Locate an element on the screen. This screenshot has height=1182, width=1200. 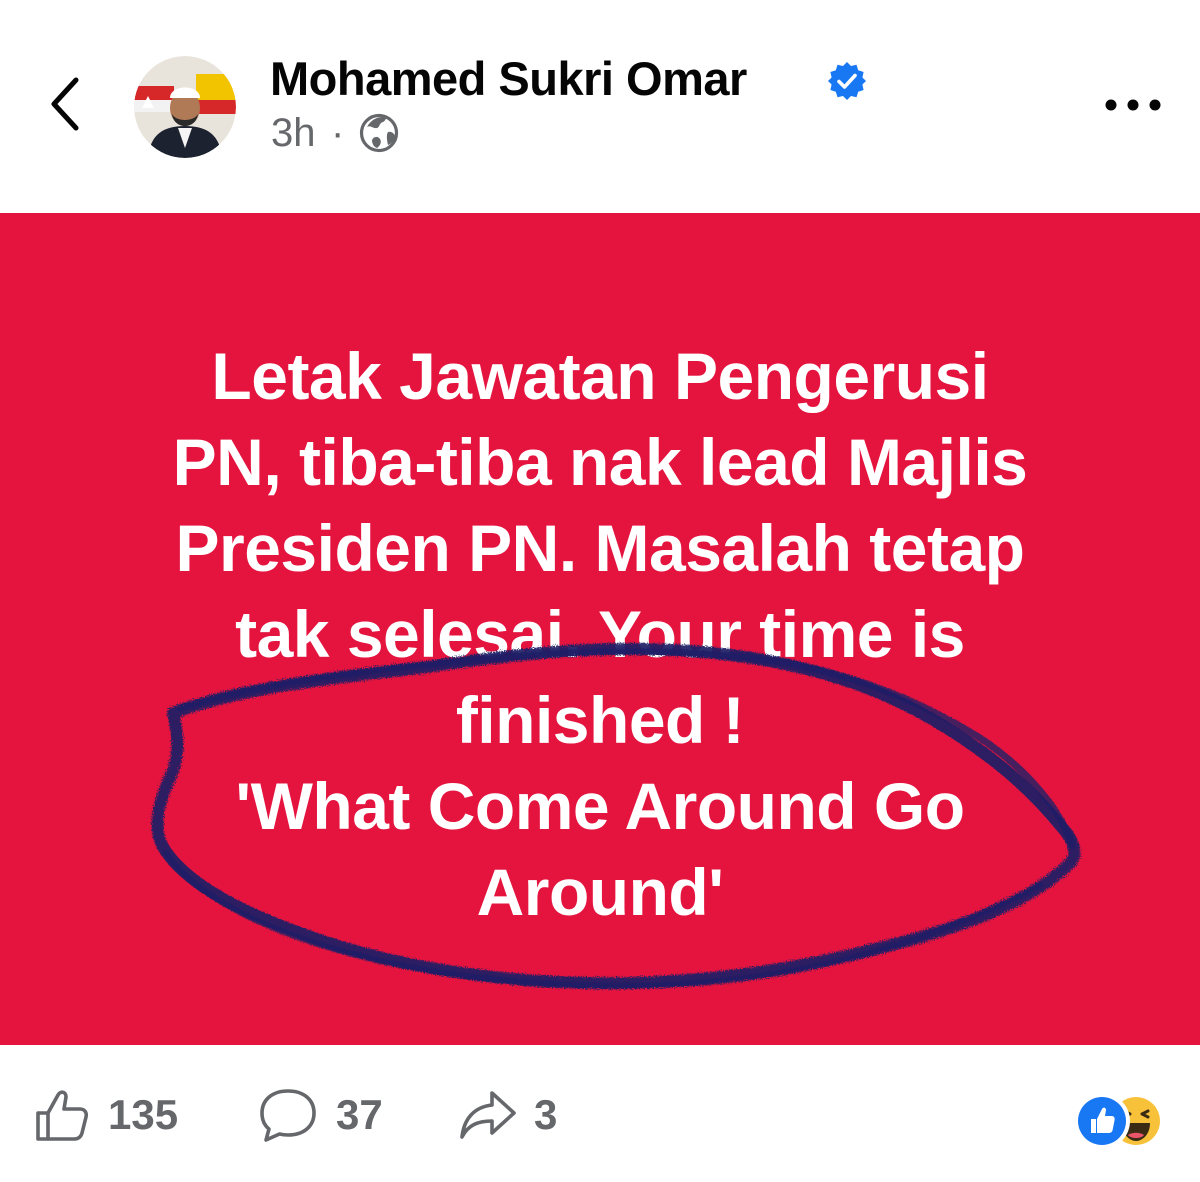
comment-button: 37 is located at coordinates (333, 1115).